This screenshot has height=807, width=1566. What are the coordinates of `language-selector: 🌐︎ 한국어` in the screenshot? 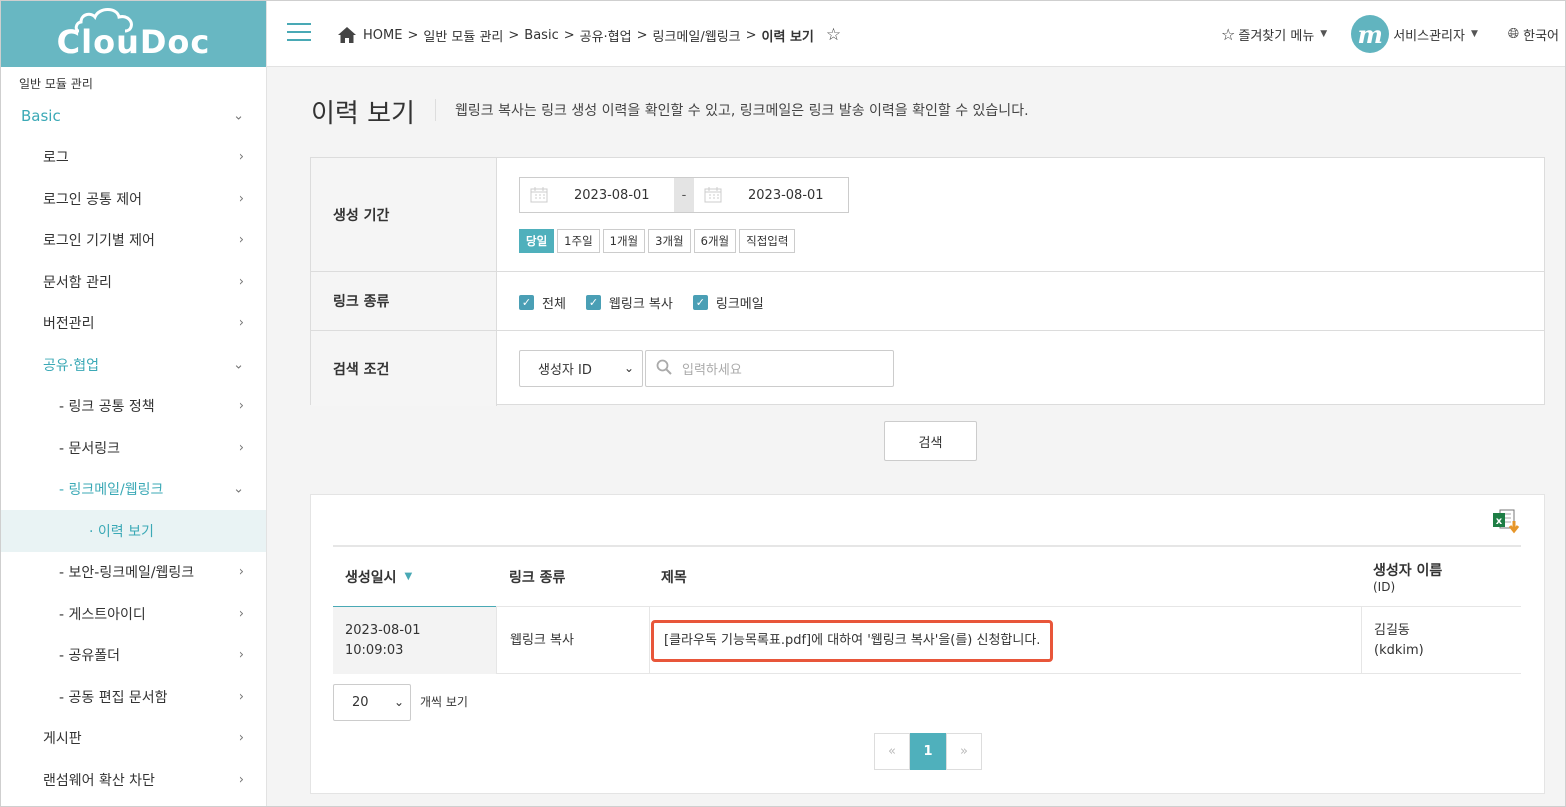 It's located at (1533, 34).